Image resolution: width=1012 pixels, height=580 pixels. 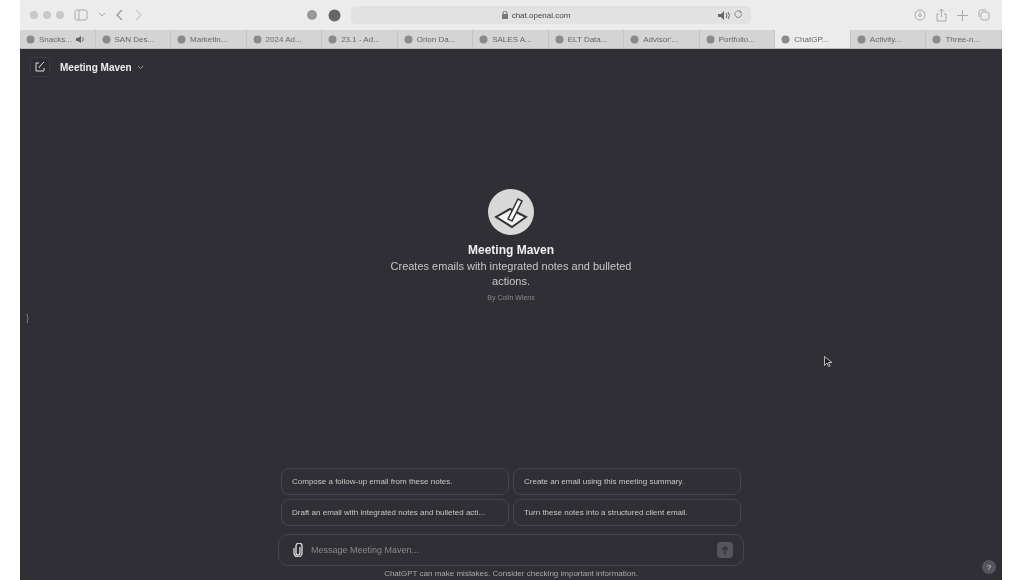 What do you see at coordinates (27, 318) in the screenshot?
I see `sidebar-toggle: }` at bounding box center [27, 318].